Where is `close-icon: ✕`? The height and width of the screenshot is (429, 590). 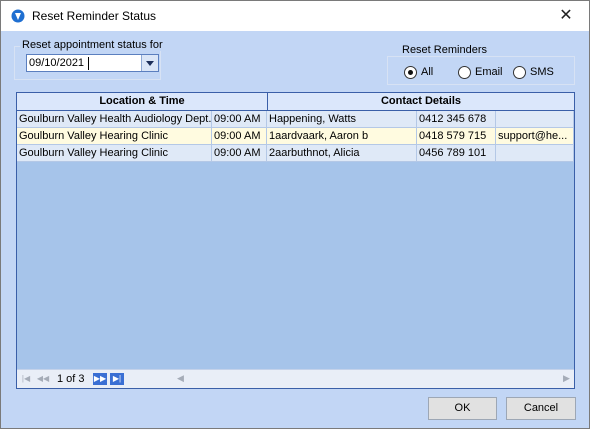 close-icon: ✕ is located at coordinates (565, 15).